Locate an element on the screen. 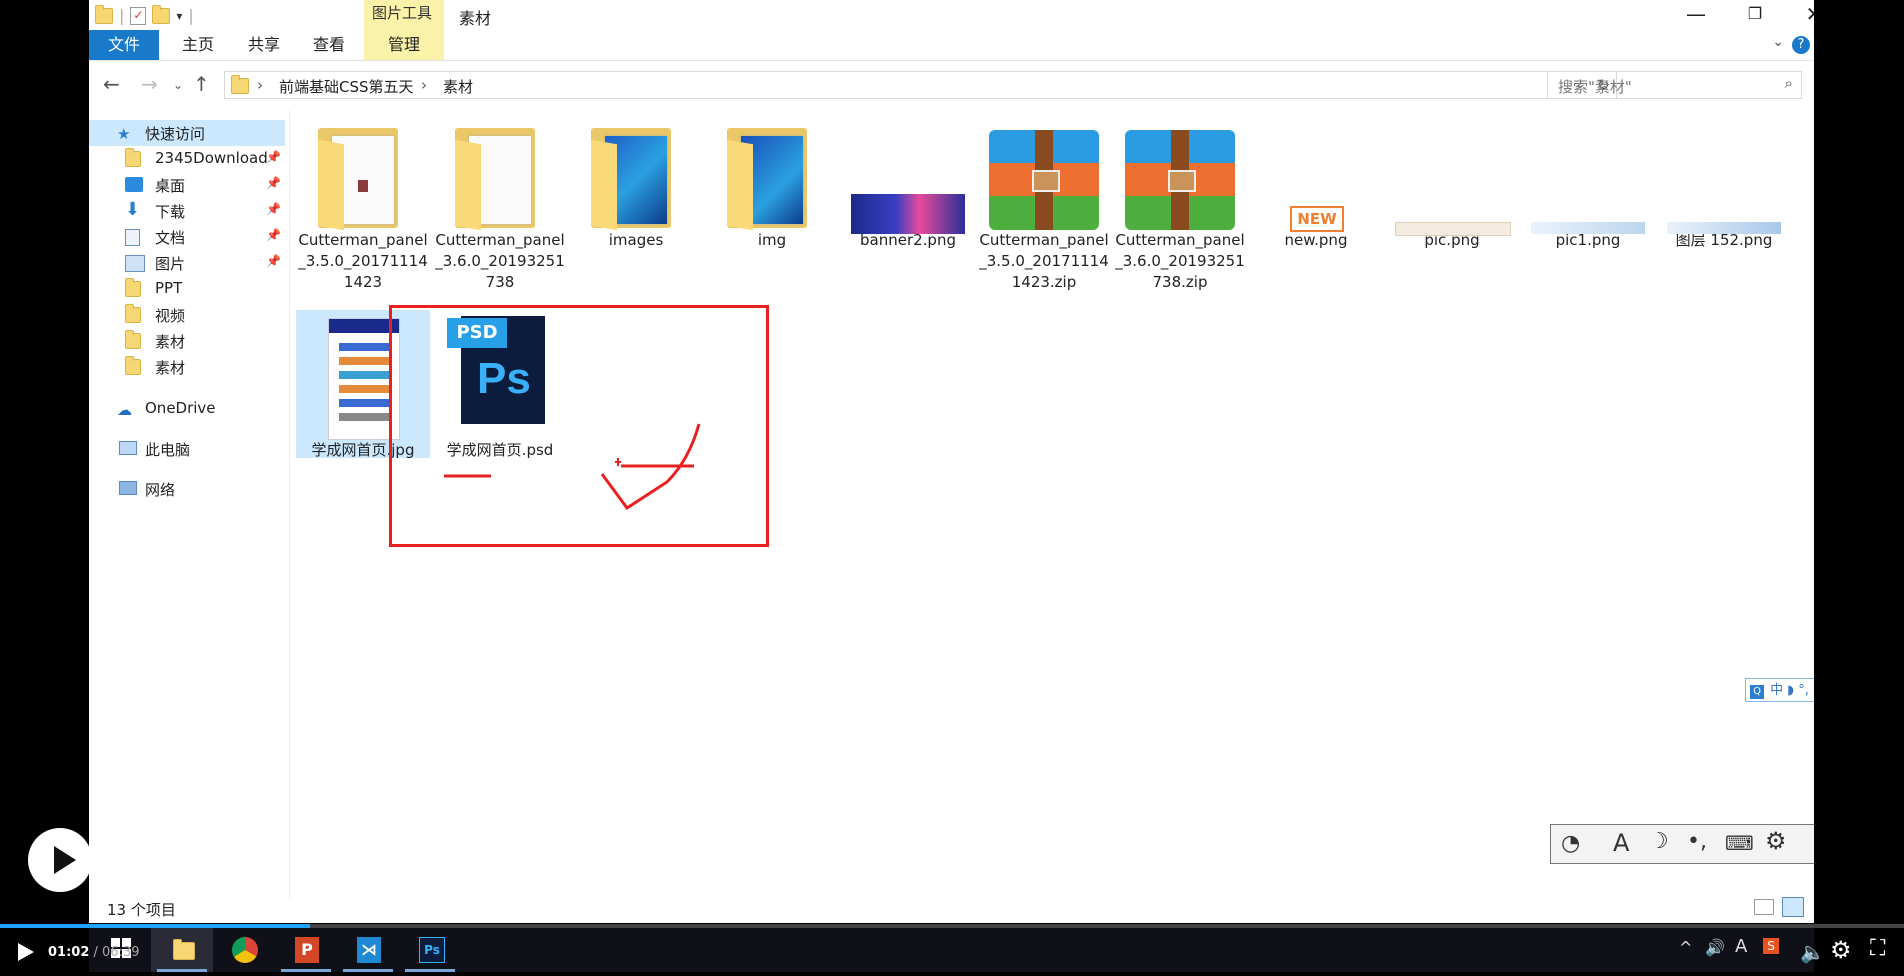 The height and width of the screenshot is (976, 1904). sidebar-item-network: 网络 is located at coordinates (187, 489).